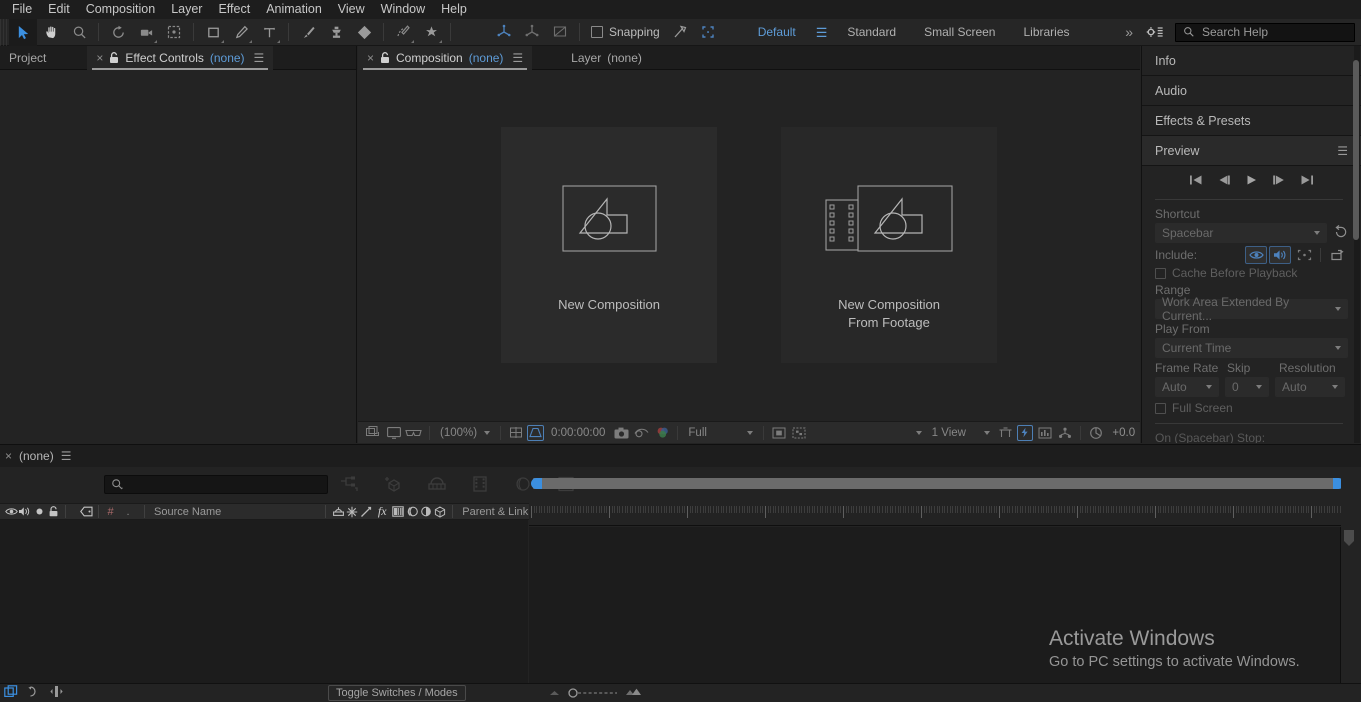 This screenshot has width=1361, height=702. I want to click on camera-view-dropdown, so click(867, 433).